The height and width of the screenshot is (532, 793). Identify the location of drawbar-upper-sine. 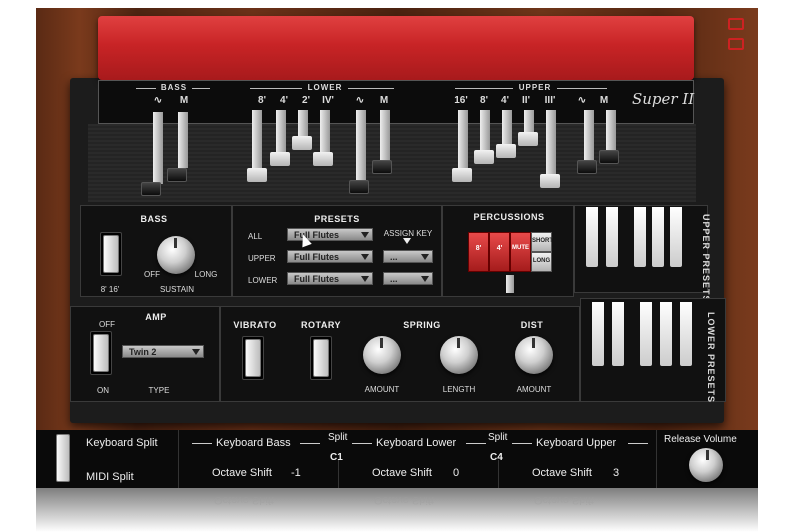
(589, 135).